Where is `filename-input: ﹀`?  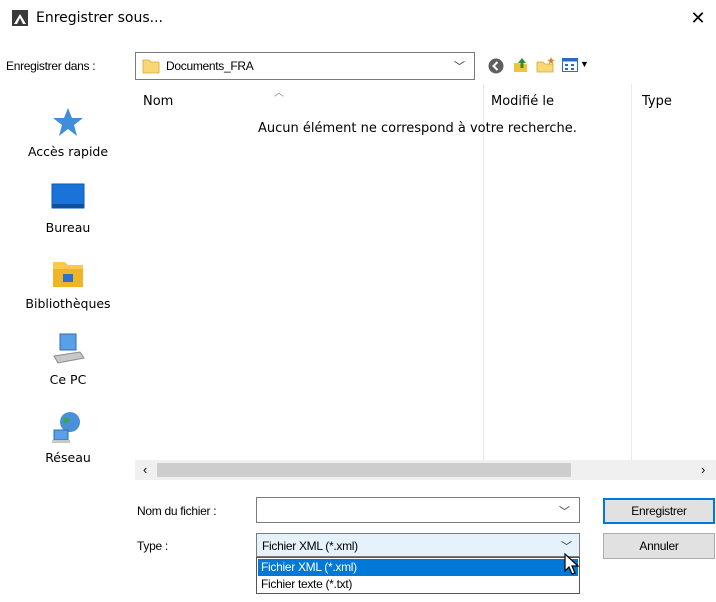 filename-input: ﹀ is located at coordinates (418, 510).